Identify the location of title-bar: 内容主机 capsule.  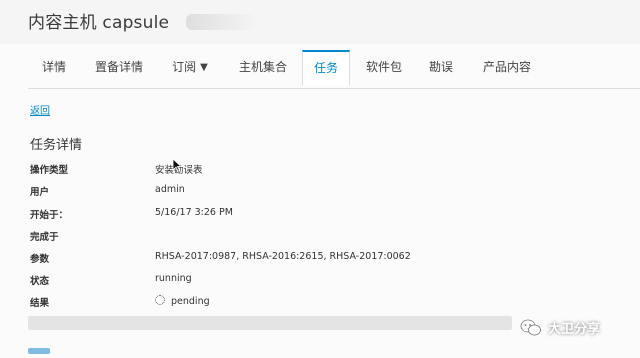
(320, 22).